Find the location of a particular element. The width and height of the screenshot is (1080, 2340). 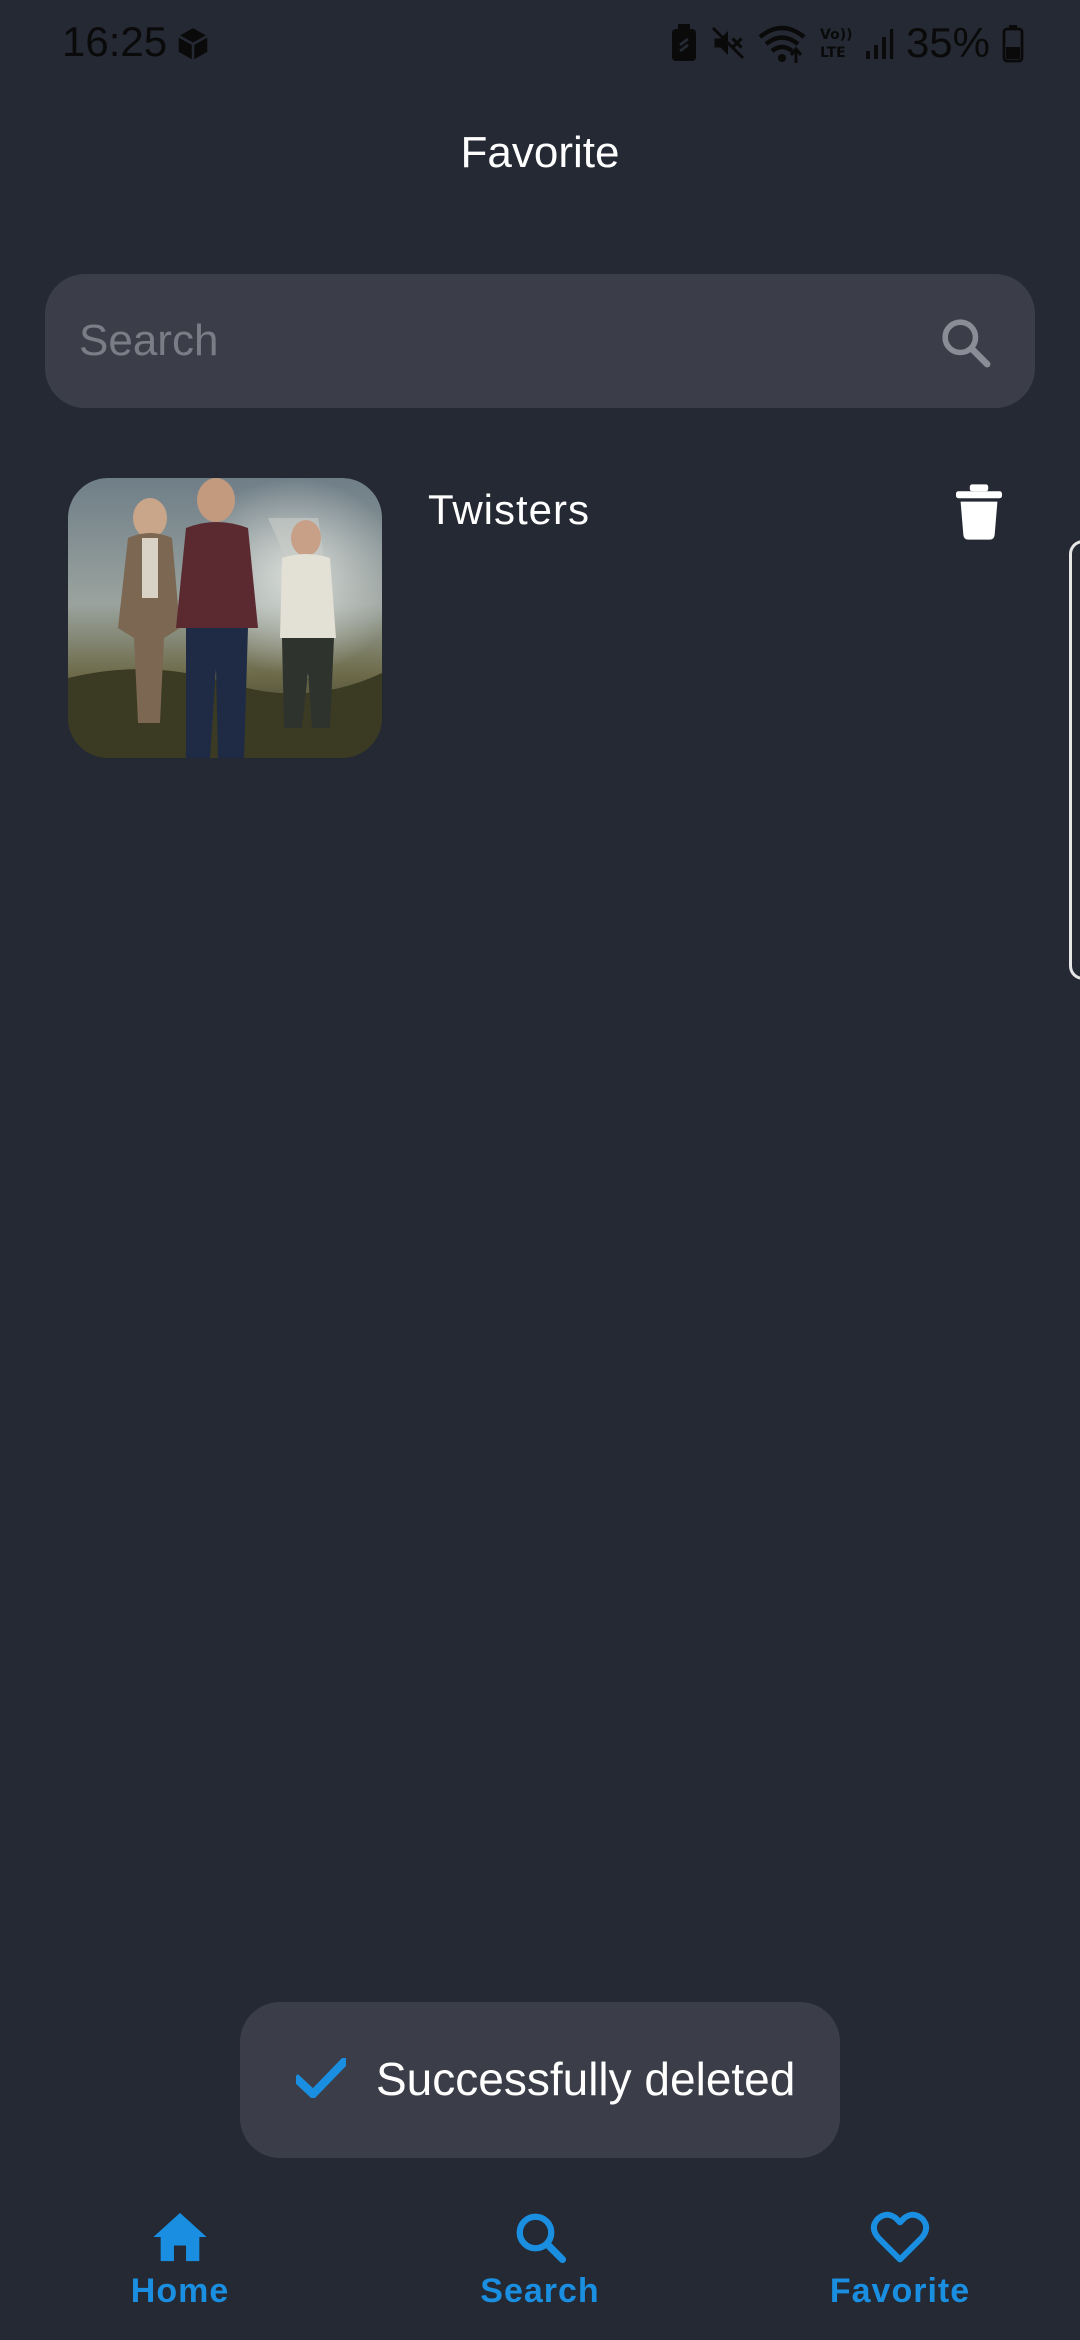

home-icon is located at coordinates (180, 2237).